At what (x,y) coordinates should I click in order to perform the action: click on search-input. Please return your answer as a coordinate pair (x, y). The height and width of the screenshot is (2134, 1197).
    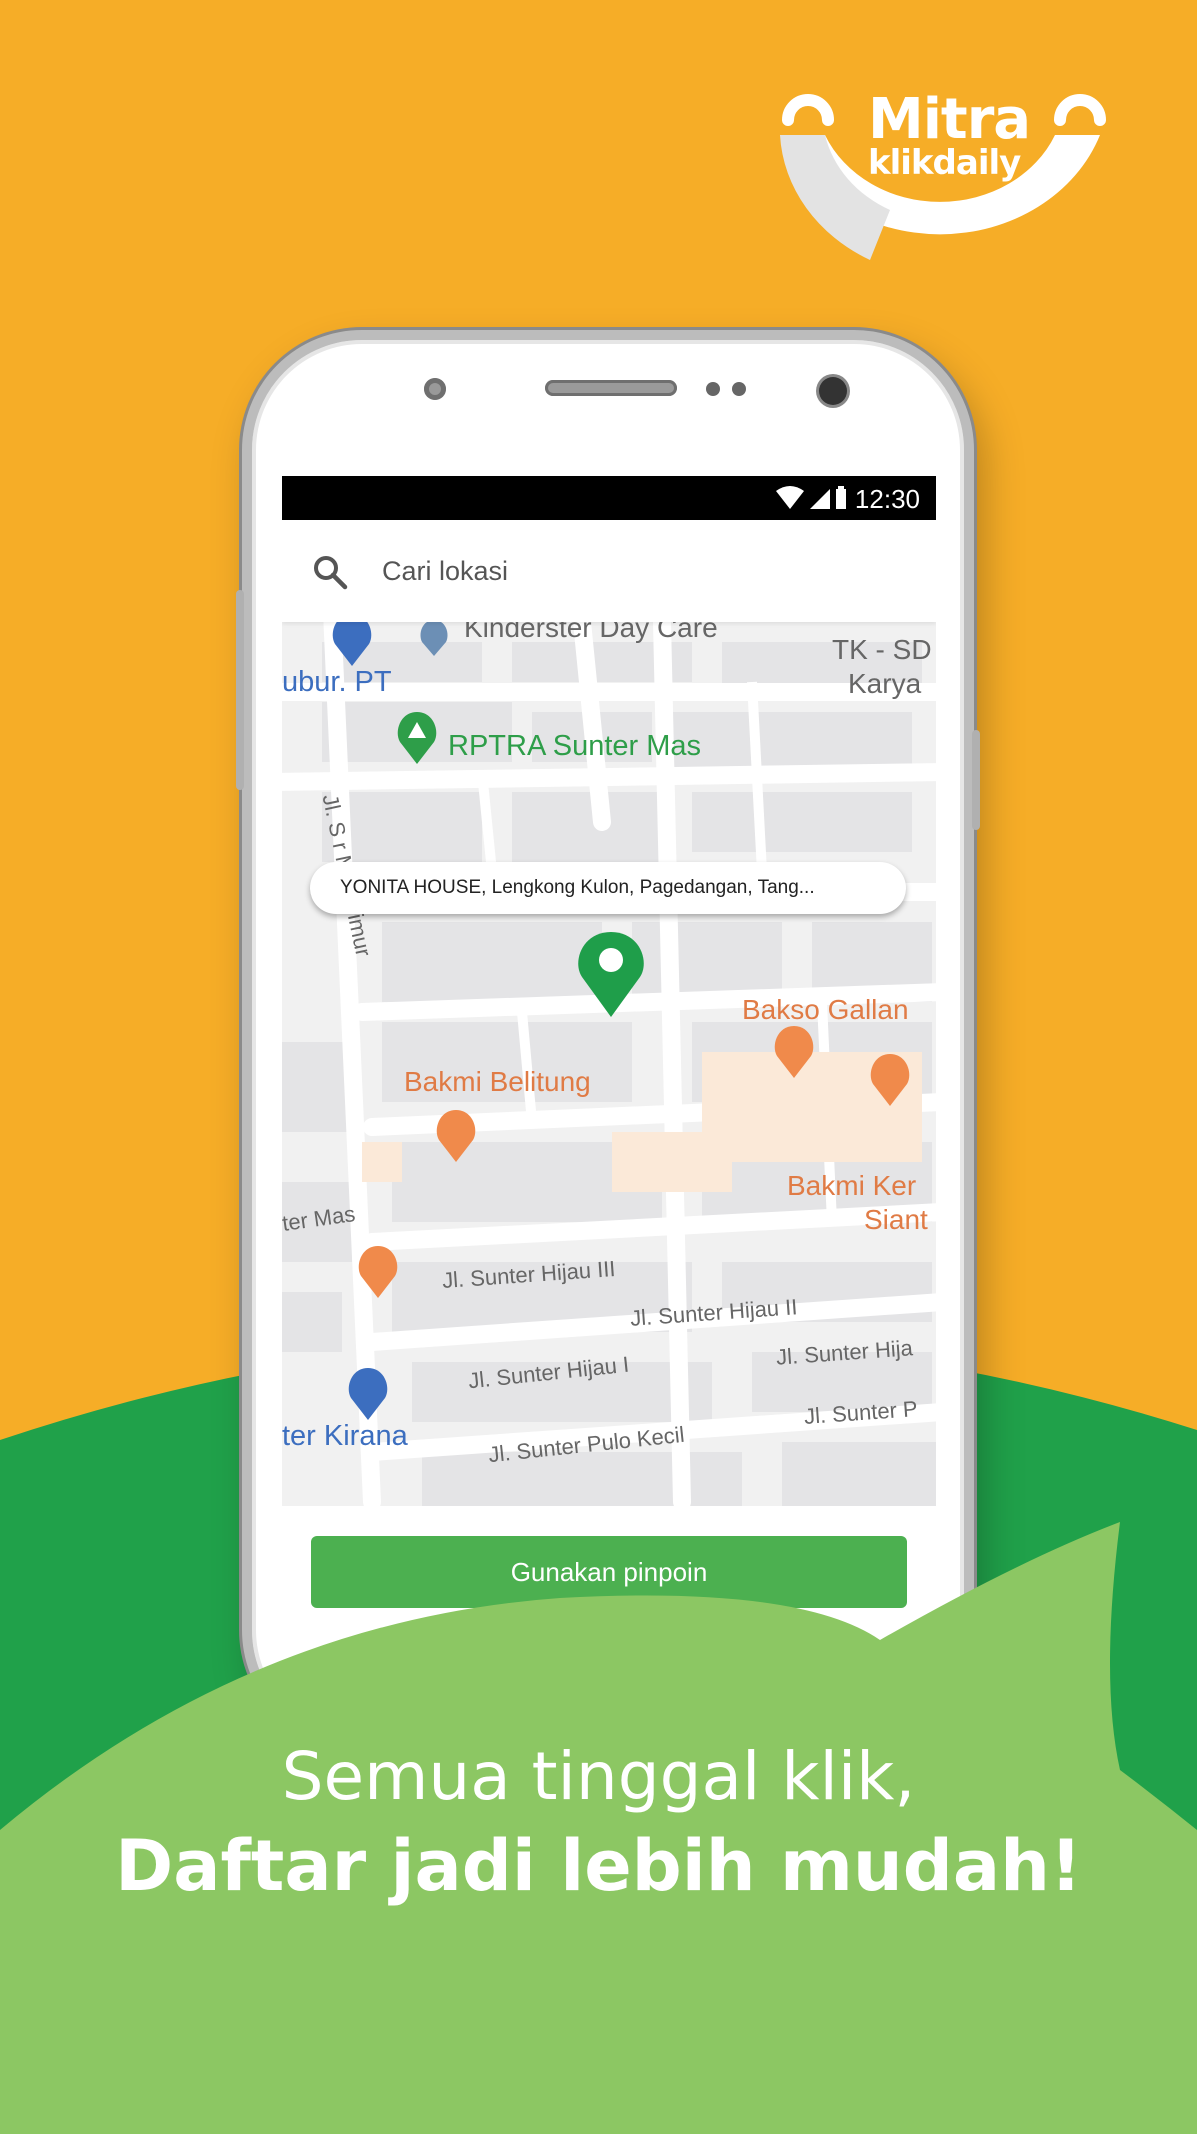
    Looking at the image, I should click on (642, 571).